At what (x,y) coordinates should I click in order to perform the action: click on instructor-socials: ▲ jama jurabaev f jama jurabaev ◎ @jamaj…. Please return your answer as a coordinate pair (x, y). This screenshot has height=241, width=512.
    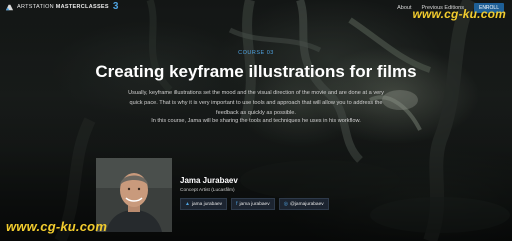
    Looking at the image, I should click on (254, 204).